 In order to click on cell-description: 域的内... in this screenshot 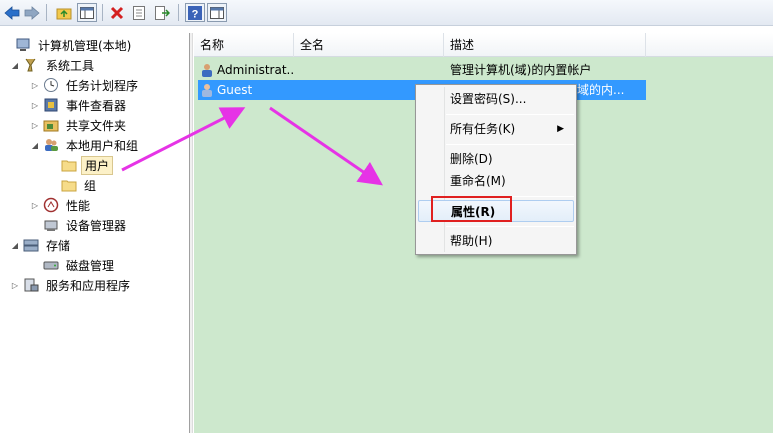, I will do `click(601, 90)`.